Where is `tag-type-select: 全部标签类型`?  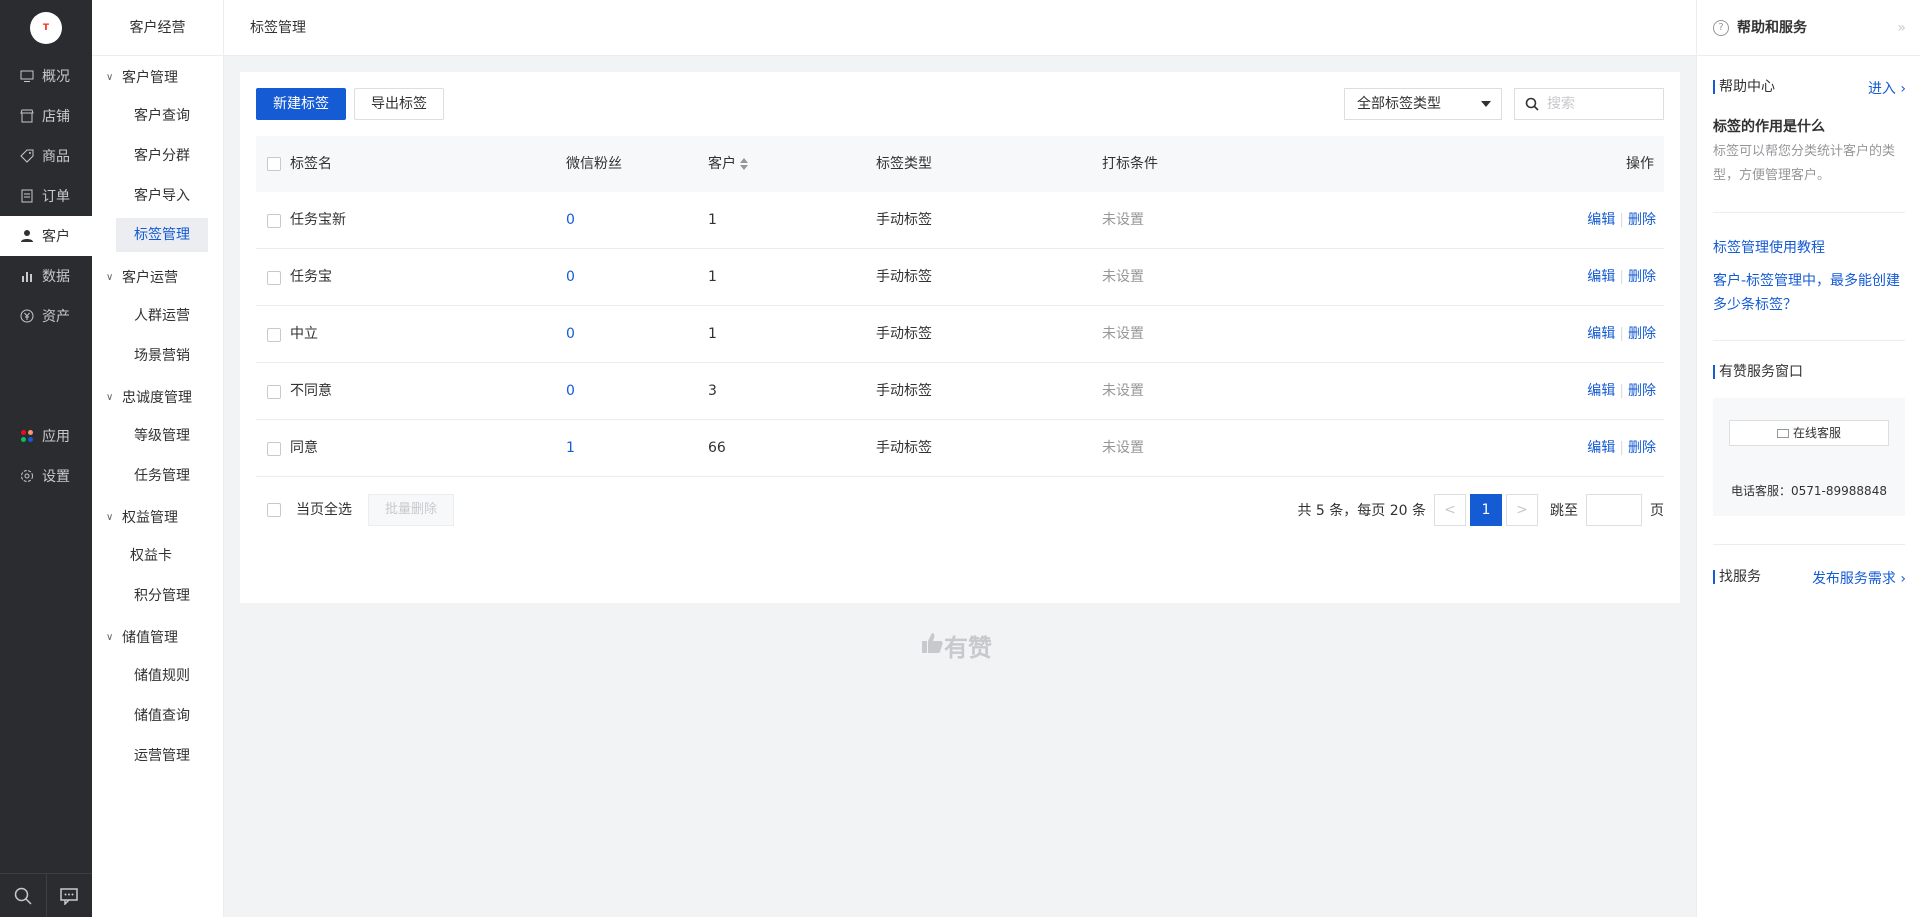
tag-type-select: 全部标签类型 is located at coordinates (1423, 104).